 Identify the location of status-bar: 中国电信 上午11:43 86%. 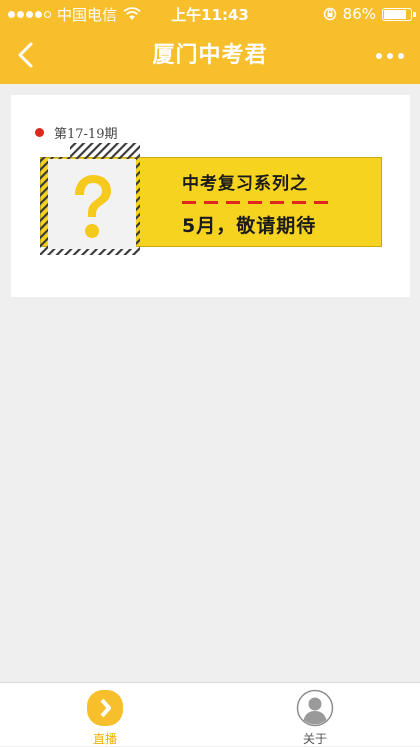
(210, 14).